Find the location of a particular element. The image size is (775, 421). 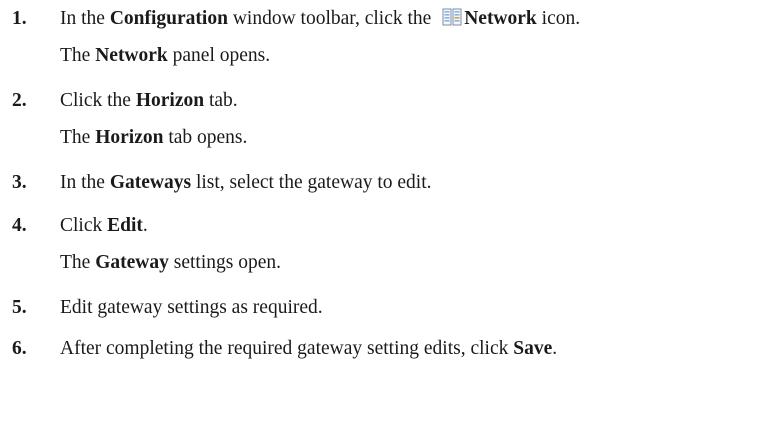

step-4-result: The Gateway settings open. is located at coordinates (170, 263).